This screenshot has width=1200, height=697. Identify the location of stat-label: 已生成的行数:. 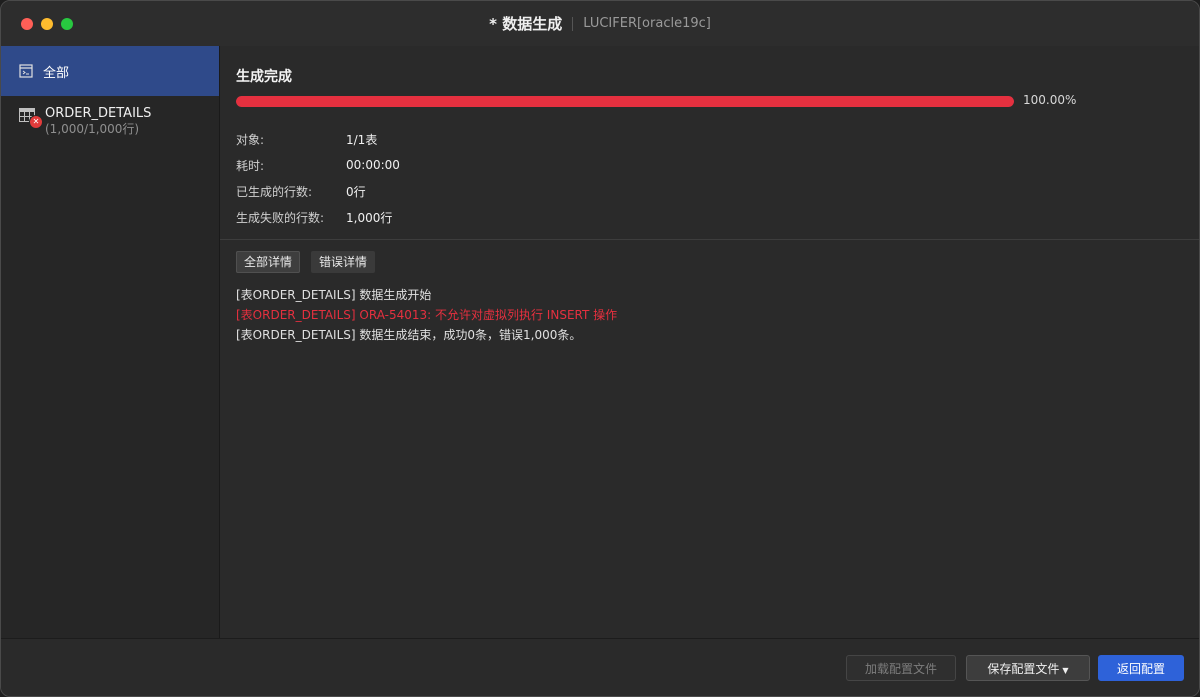
(274, 191).